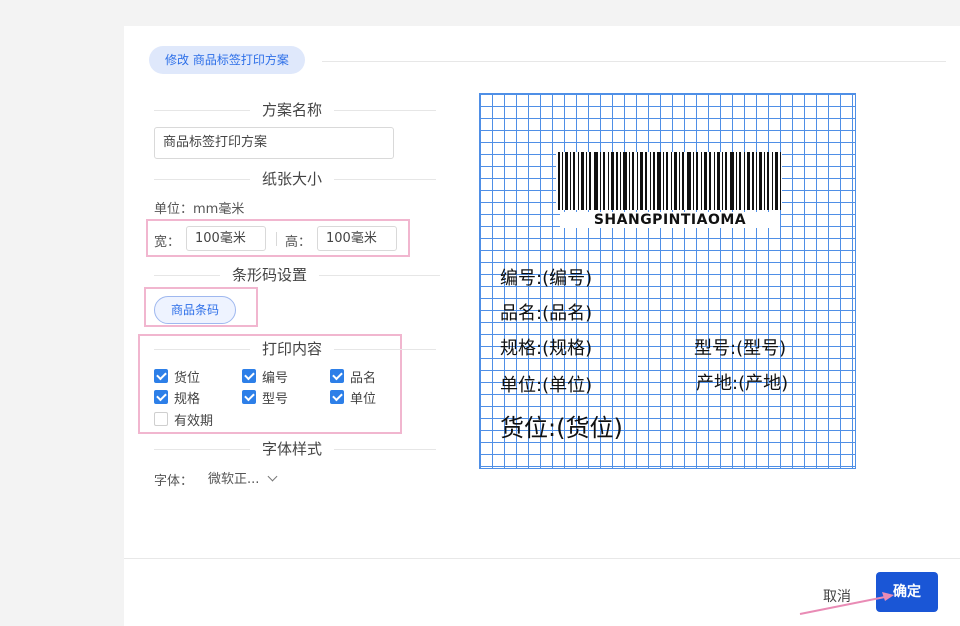  I want to click on barcode-text: SHANGPINTIAOMA, so click(670, 220).